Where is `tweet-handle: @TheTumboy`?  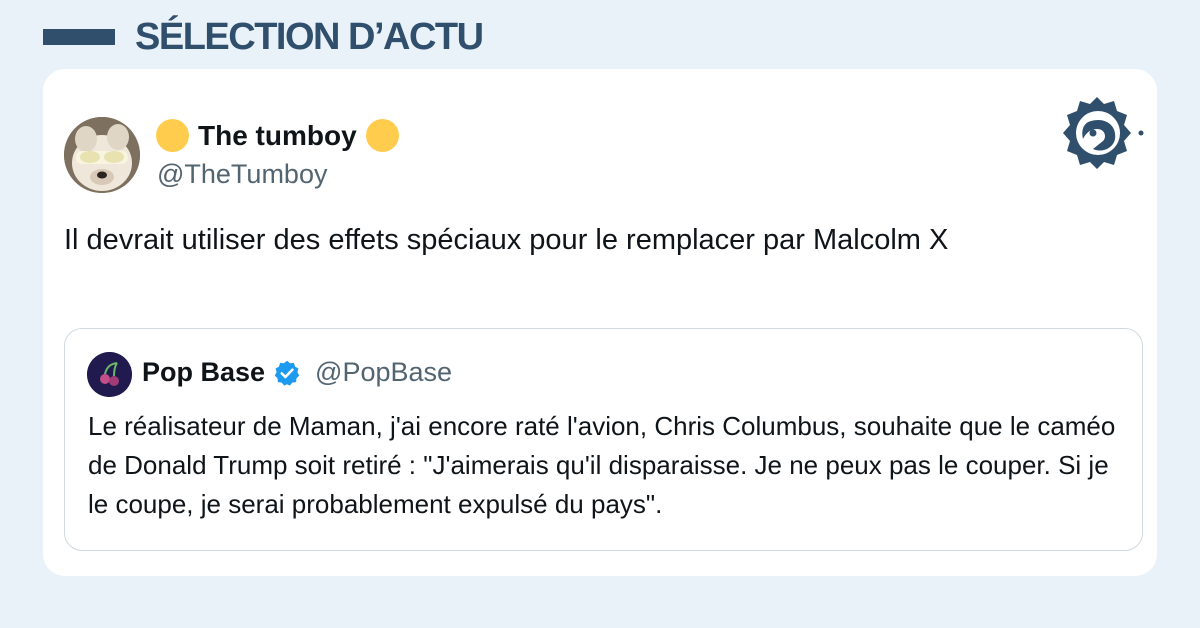 tweet-handle: @TheTumboy is located at coordinates (242, 174).